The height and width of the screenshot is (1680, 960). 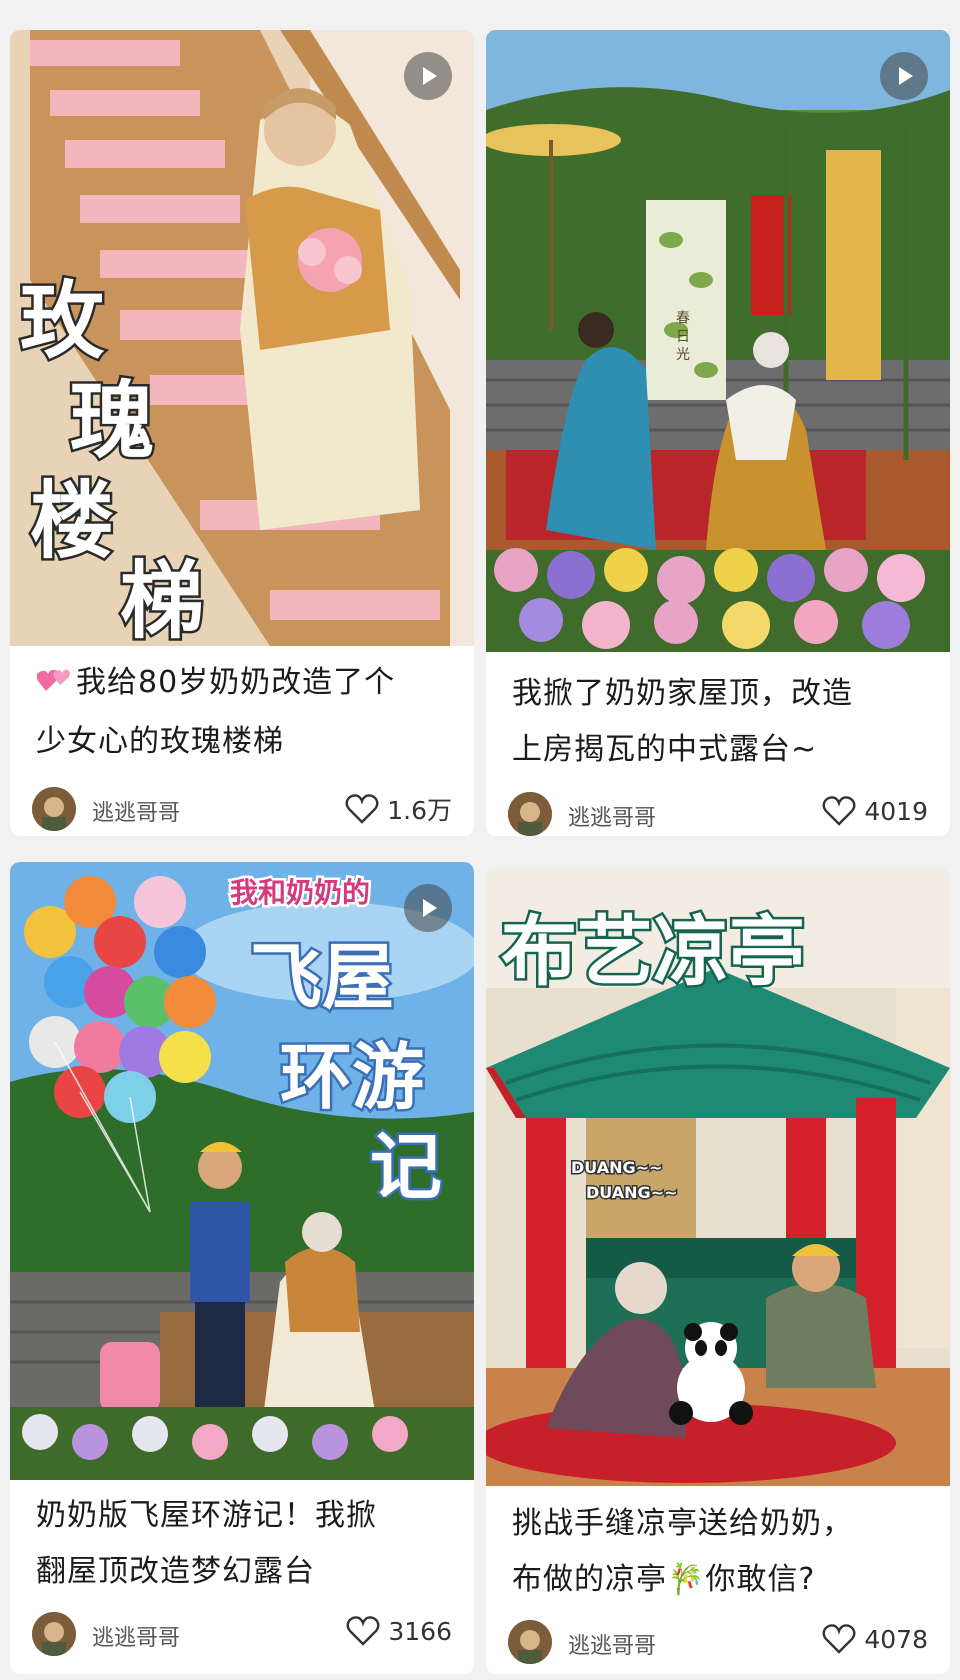 I want to click on two-hearts-icon, so click(x=54, y=686).